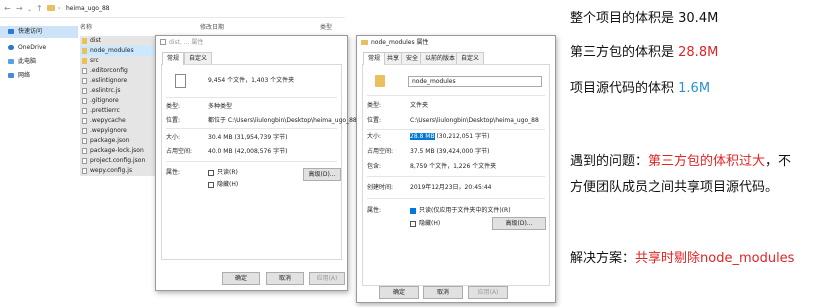 The image size is (822, 307). I want to click on dialog-title-bar: dist, ... 属性, so click(251, 43).